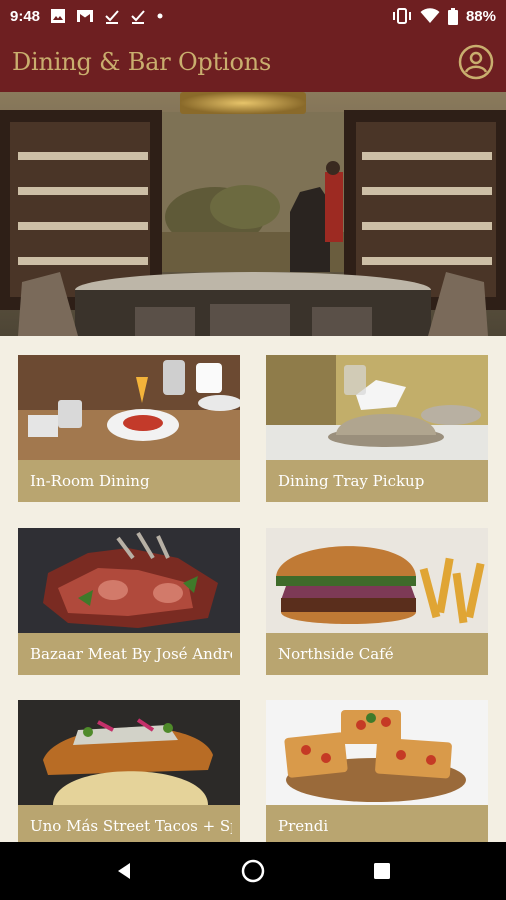 The height and width of the screenshot is (900, 506). I want to click on northside-cafe-thumbnail, so click(377, 580).